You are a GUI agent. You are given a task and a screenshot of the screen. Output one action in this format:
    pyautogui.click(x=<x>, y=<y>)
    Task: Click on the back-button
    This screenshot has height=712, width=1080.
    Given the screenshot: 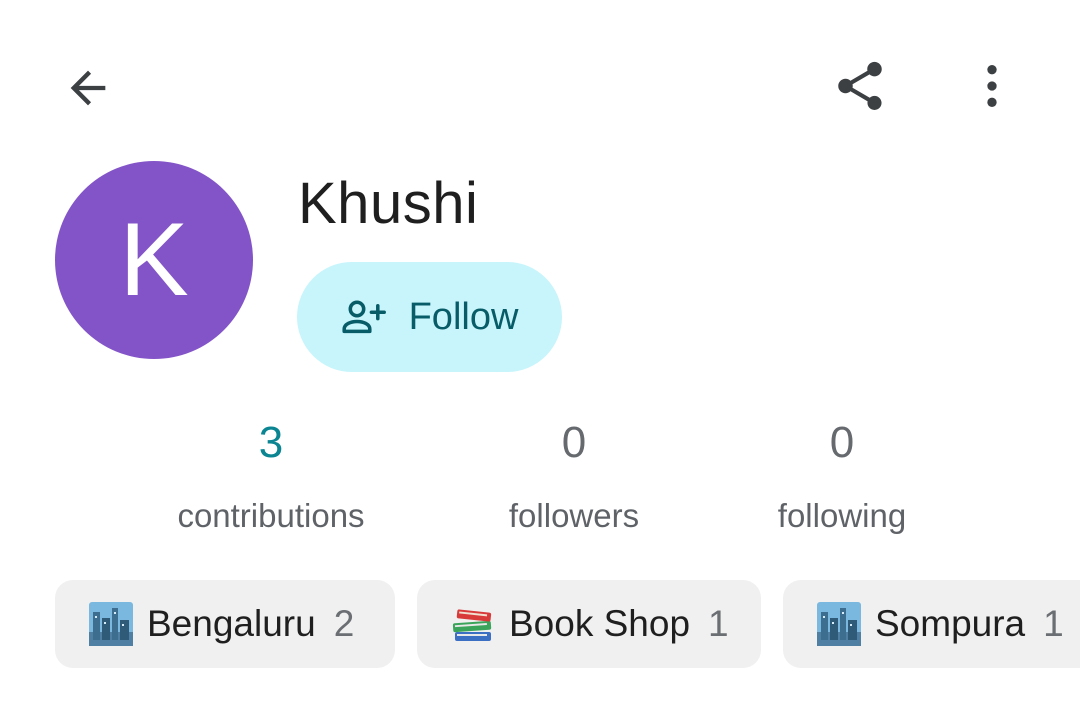 What is the action you would take?
    pyautogui.click(x=88, y=88)
    